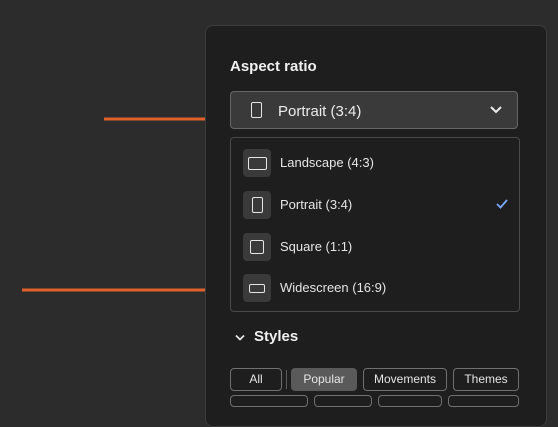  I want to click on square-icon-box, so click(257, 247).